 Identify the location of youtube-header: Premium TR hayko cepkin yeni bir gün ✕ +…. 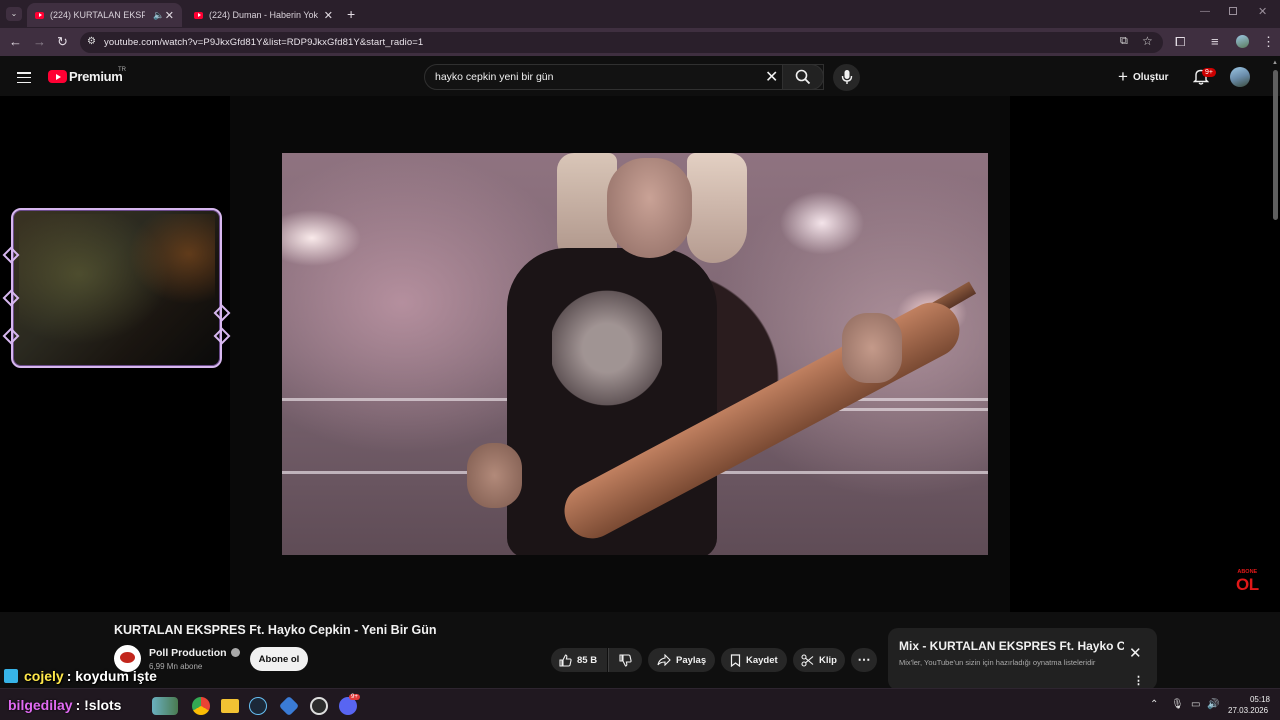
(640, 76).